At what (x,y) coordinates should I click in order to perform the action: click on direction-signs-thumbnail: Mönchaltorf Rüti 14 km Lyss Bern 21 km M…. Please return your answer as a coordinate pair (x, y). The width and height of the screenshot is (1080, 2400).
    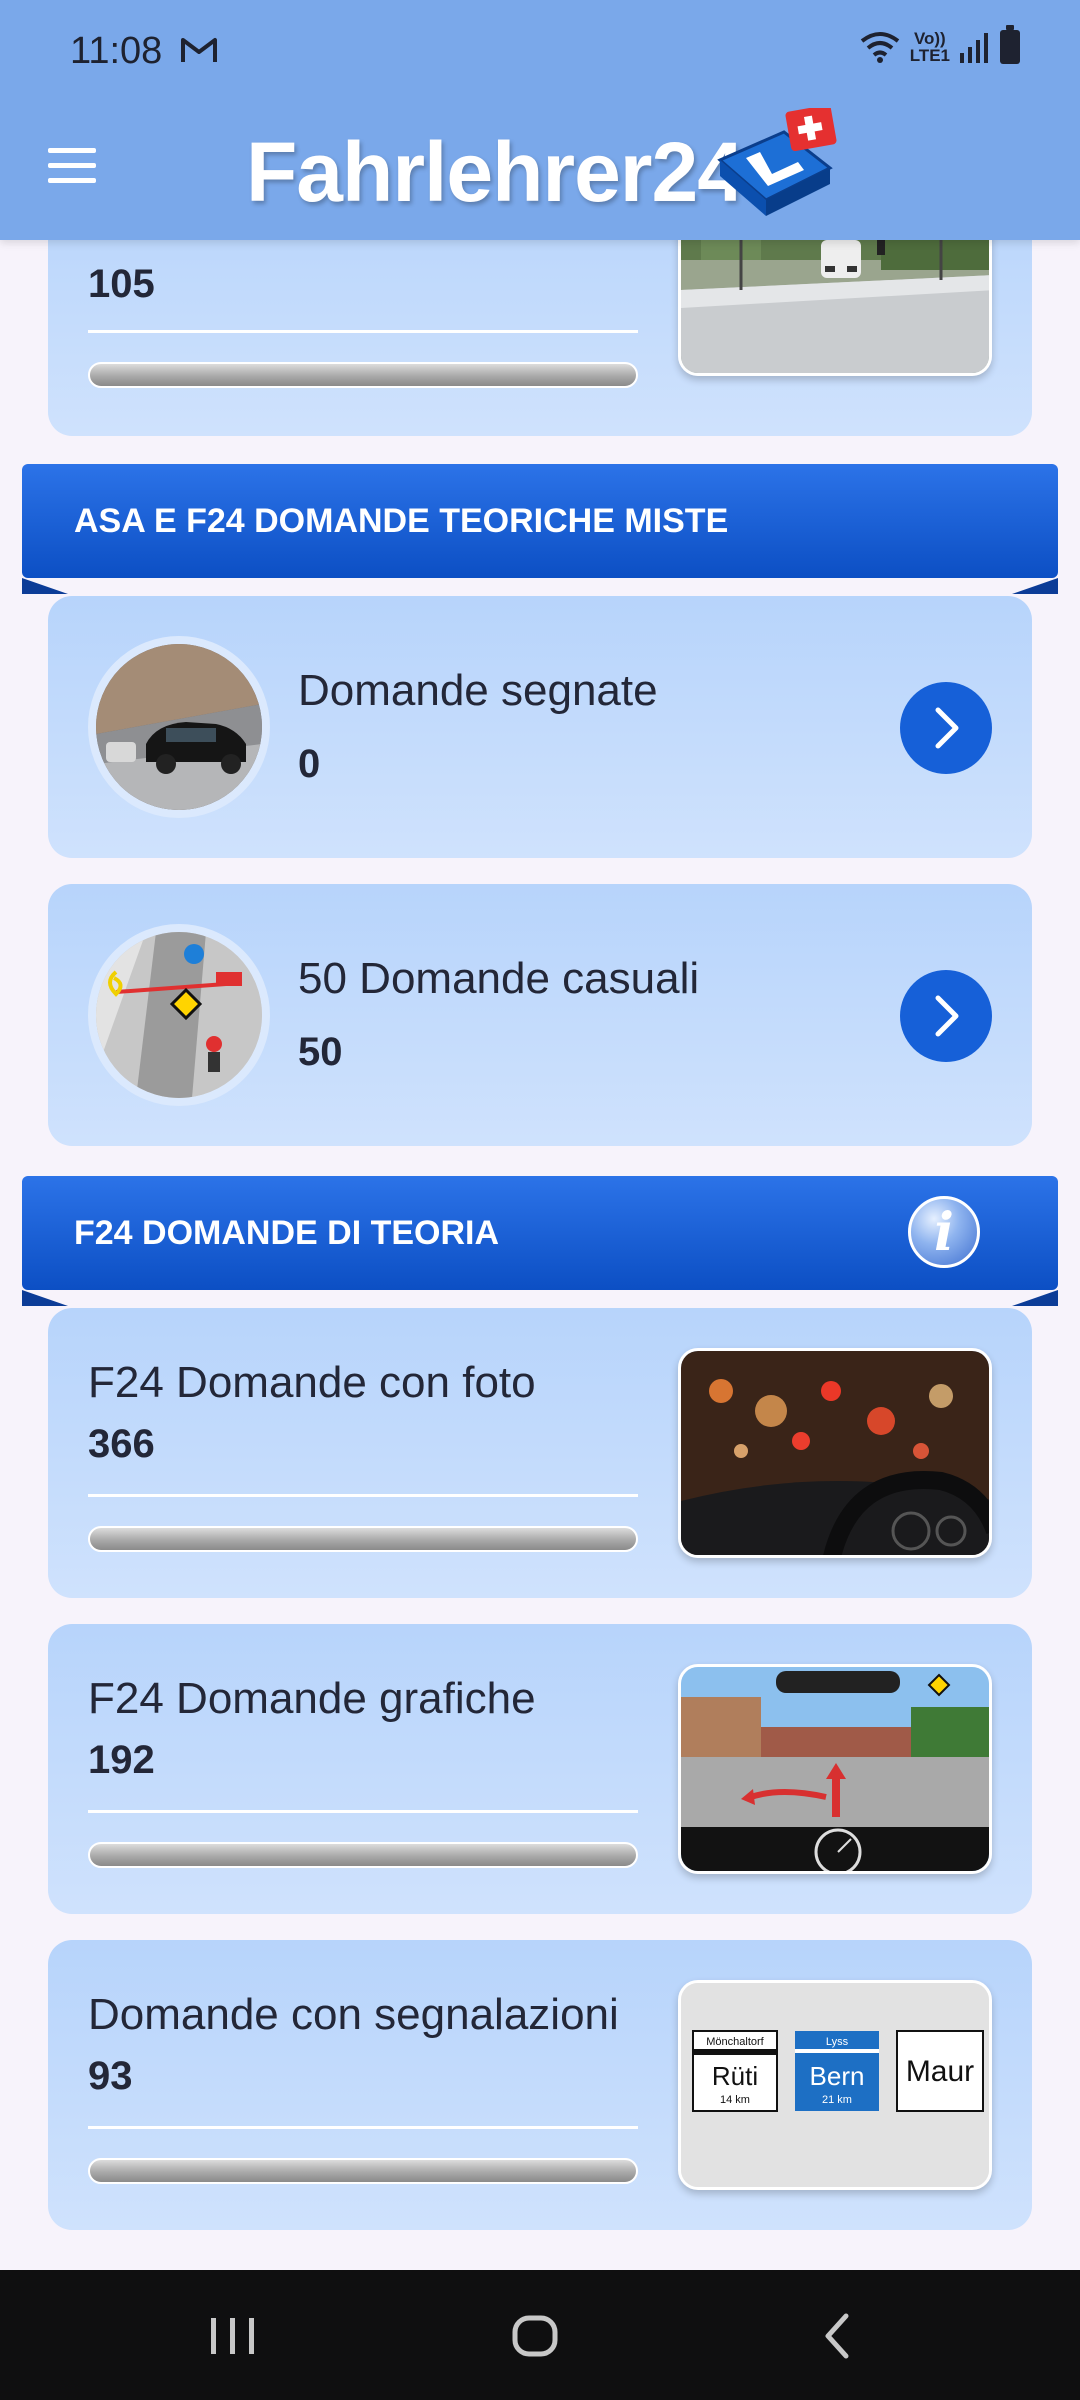
    Looking at the image, I should click on (835, 2085).